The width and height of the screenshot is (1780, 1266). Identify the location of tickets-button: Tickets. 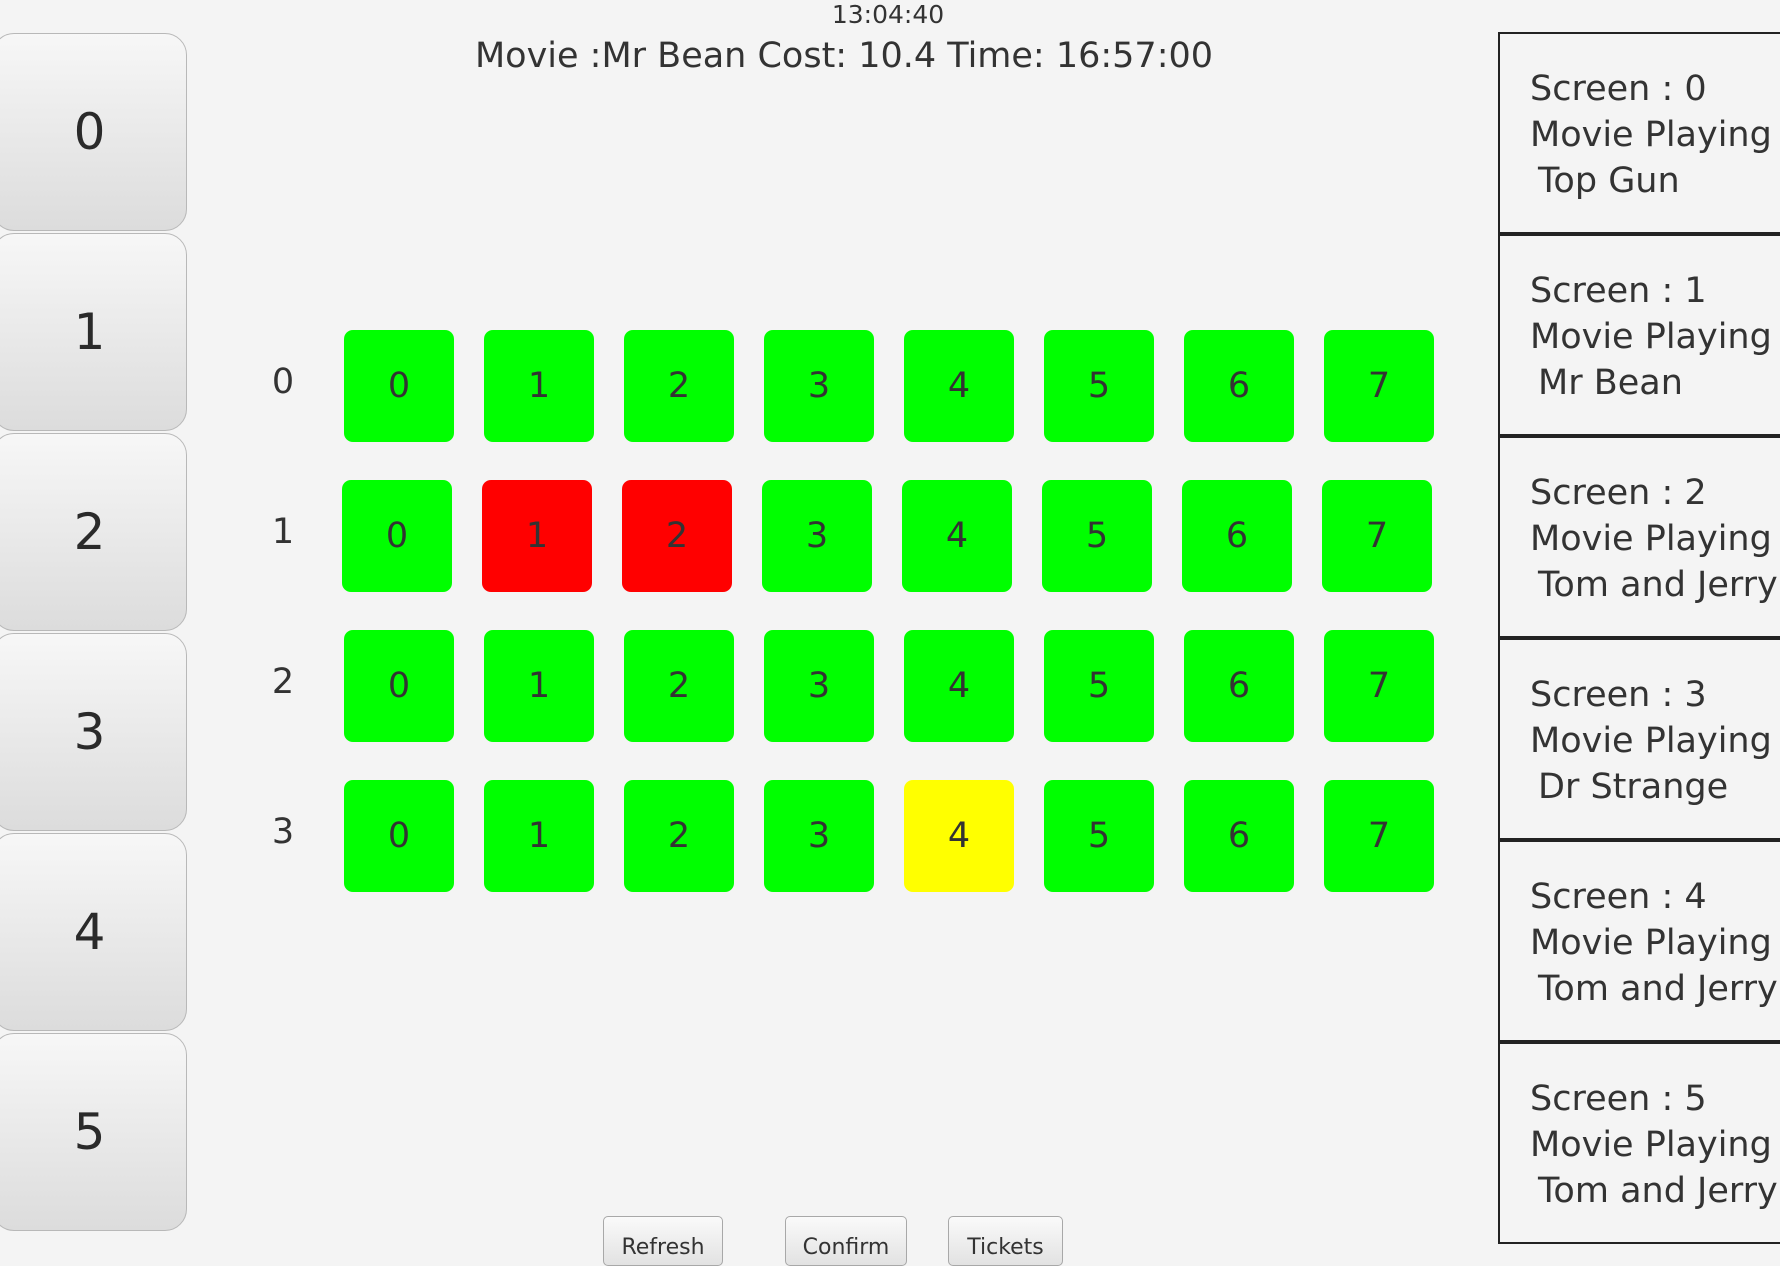
(1005, 1241).